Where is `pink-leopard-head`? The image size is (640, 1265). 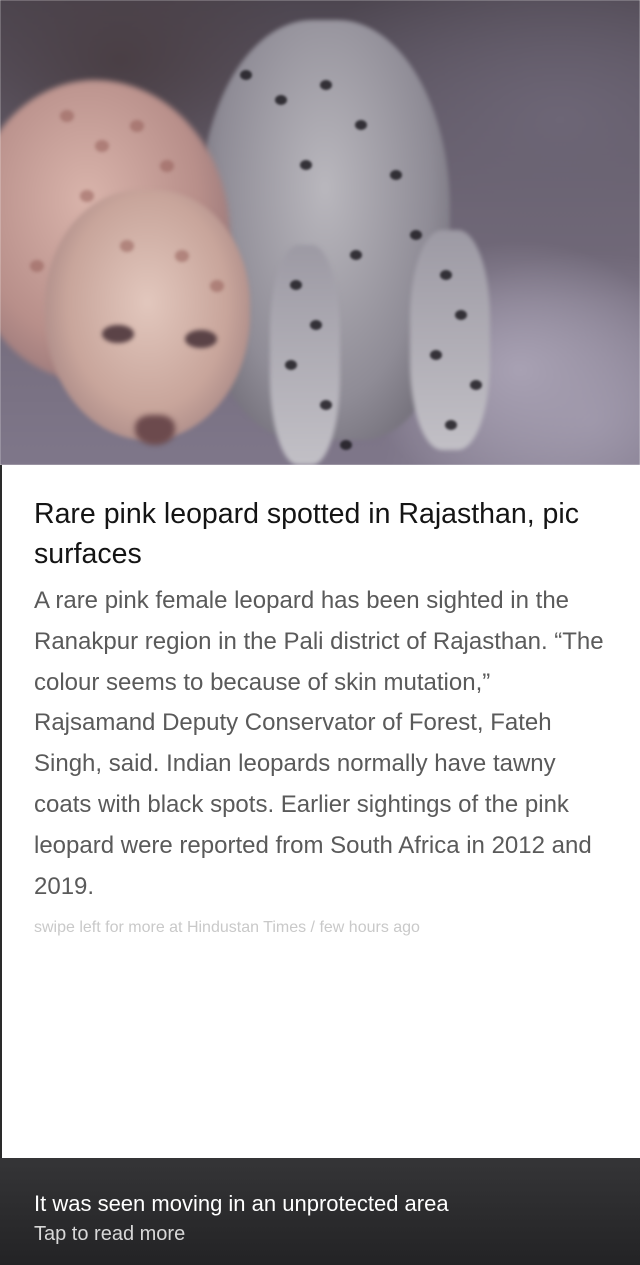
pink-leopard-head is located at coordinates (147, 315).